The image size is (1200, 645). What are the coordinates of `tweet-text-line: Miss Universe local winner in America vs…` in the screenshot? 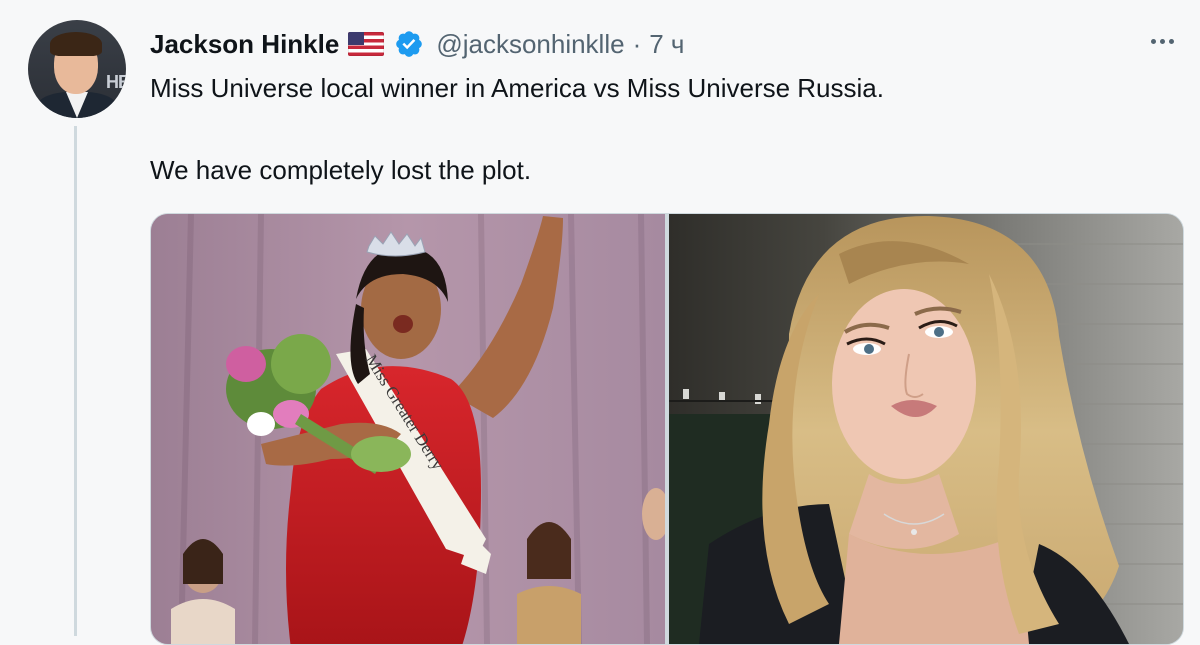 It's located at (517, 88).